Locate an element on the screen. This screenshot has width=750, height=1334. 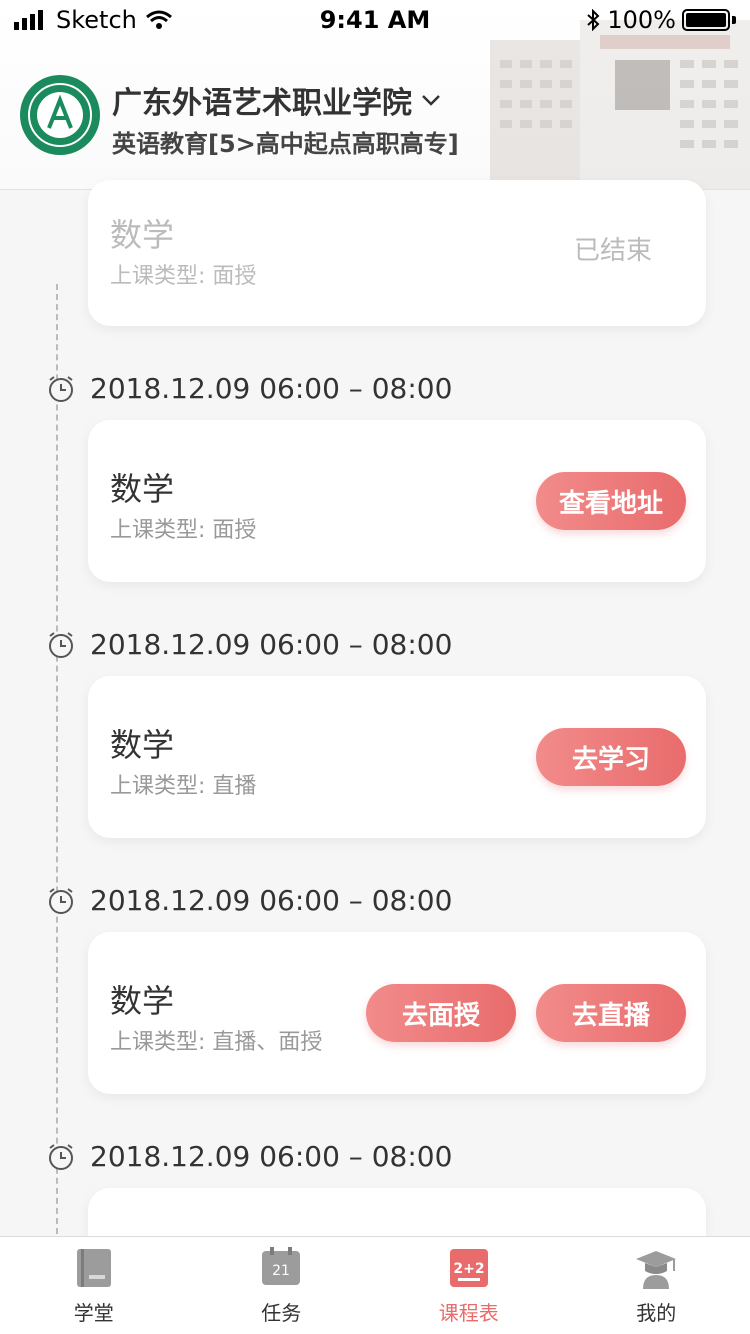
status-bar: Sketch 9:41 AM 100% is located at coordinates (375, 20).